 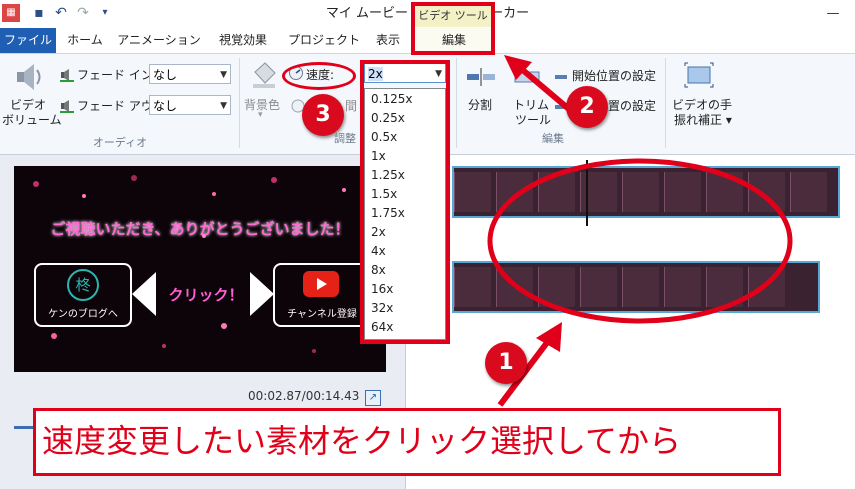 What do you see at coordinates (587, 107) in the screenshot?
I see `step-badge-2: 2` at bounding box center [587, 107].